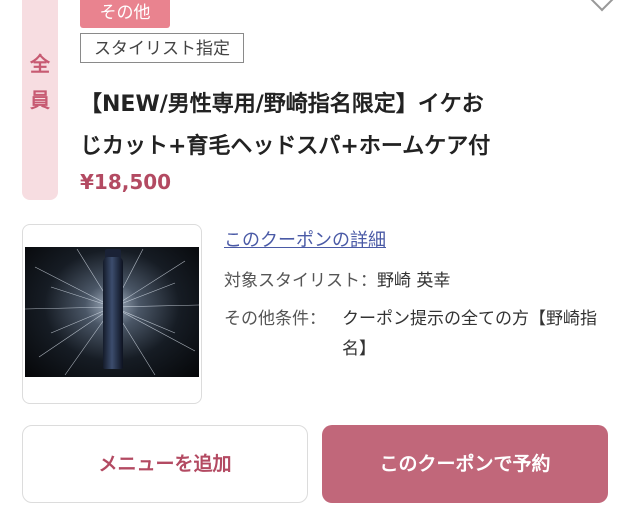 Image resolution: width=640 pixels, height=512 pixels. I want to click on chevron-icon, so click(602, 6).